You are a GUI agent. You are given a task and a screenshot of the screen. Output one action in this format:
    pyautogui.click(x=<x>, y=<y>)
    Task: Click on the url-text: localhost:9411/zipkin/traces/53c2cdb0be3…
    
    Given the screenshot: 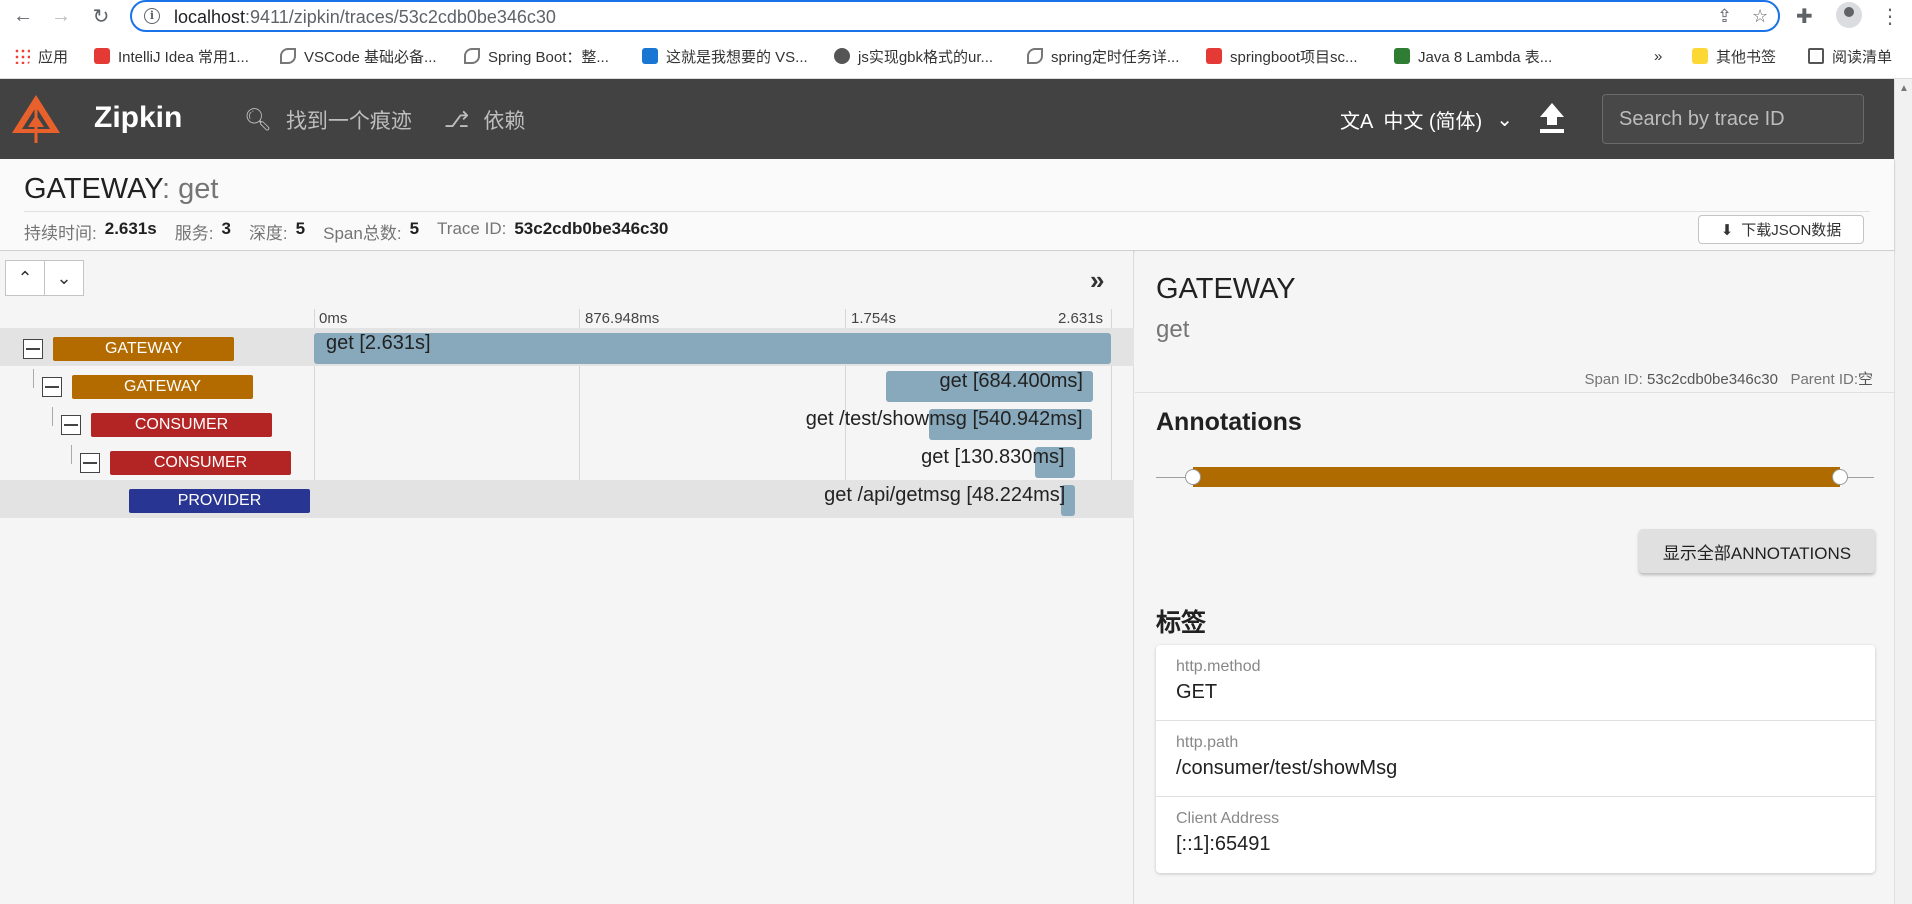 What is the action you would take?
    pyautogui.click(x=365, y=17)
    